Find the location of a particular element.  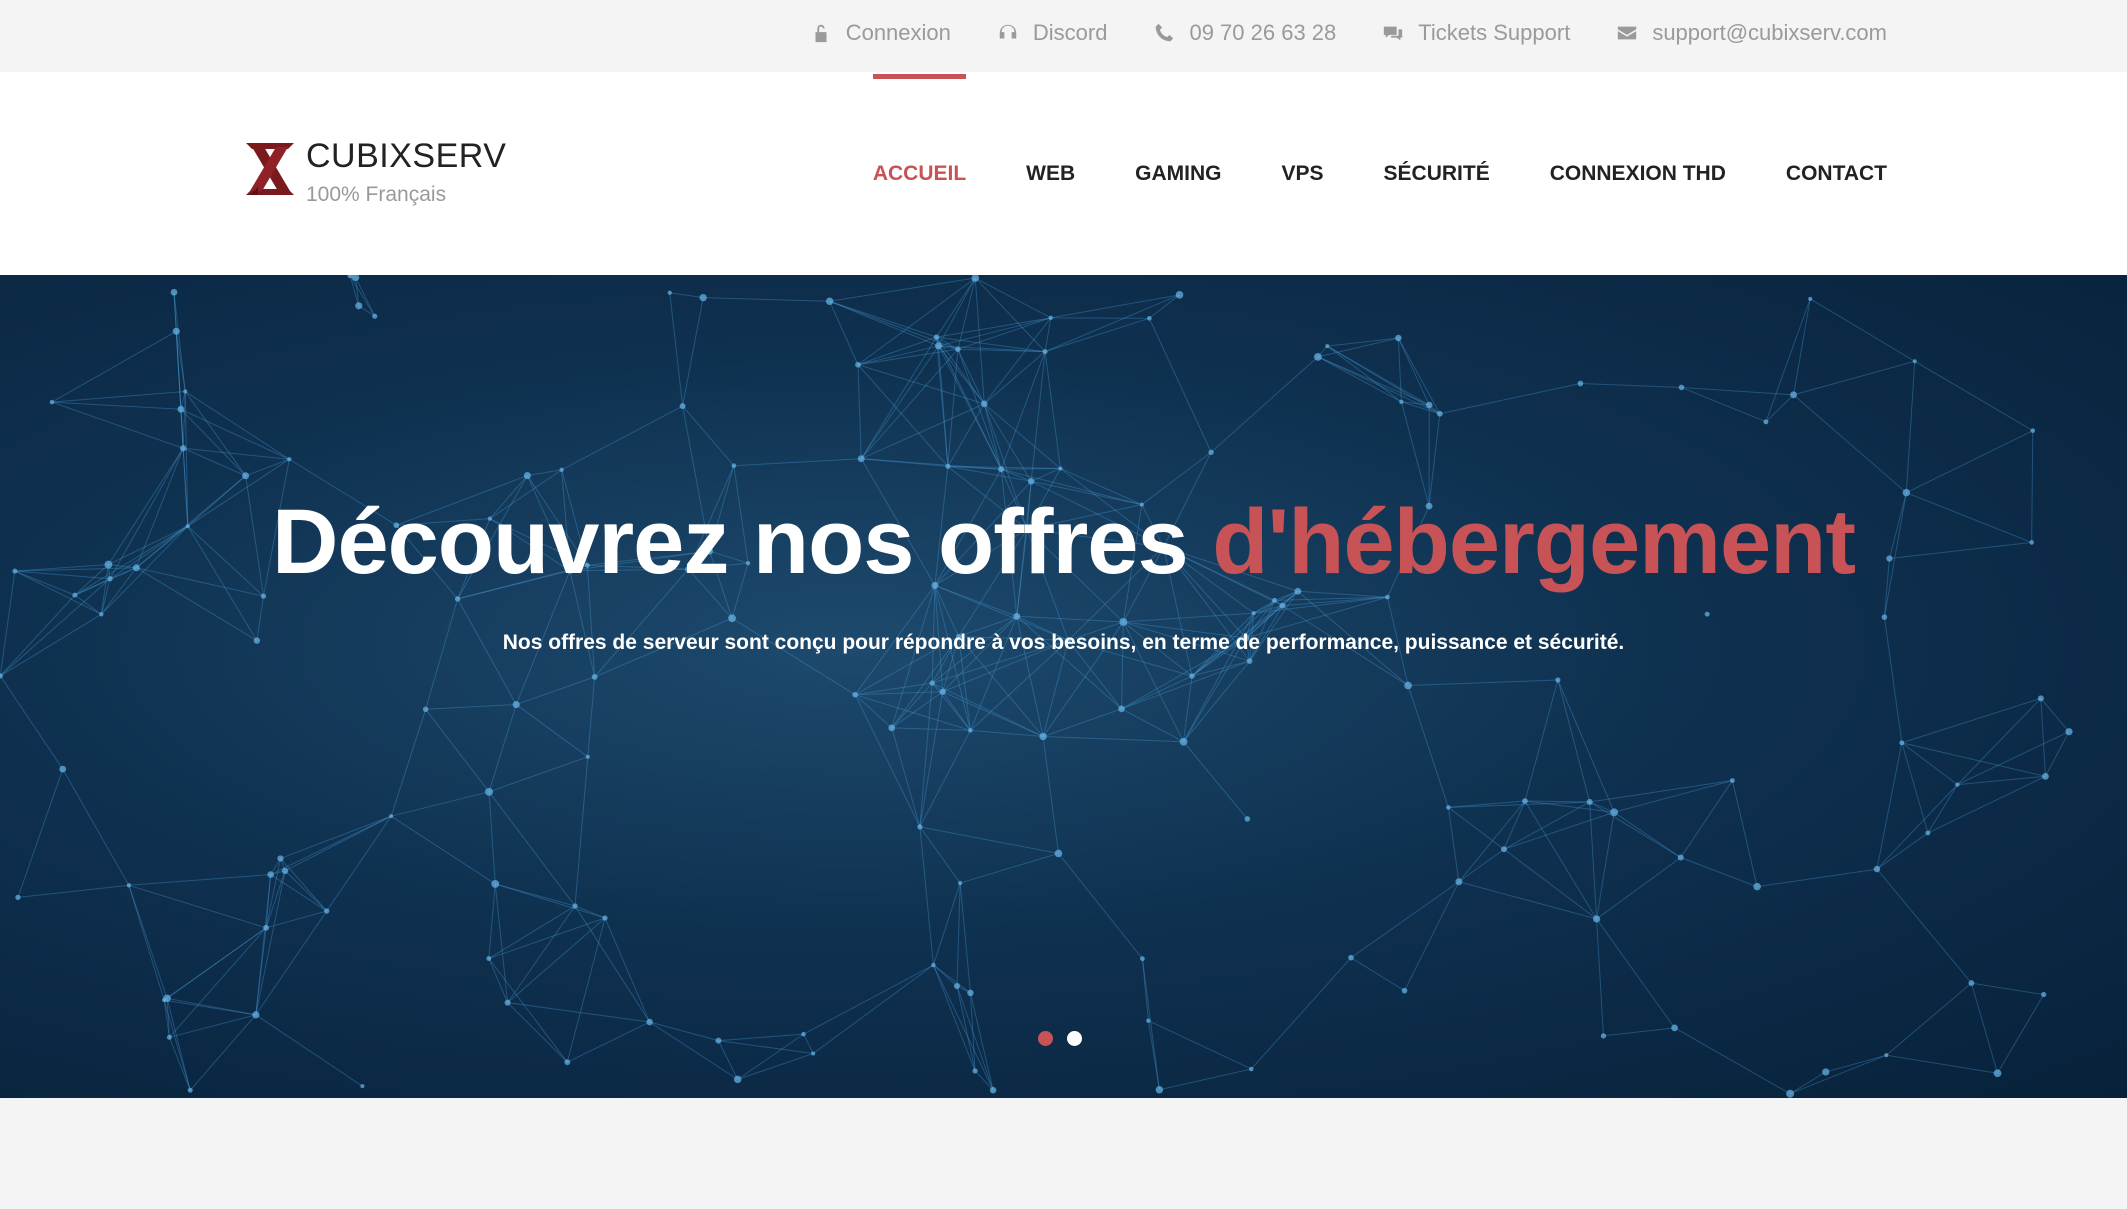

headset-icon is located at coordinates (1008, 31).